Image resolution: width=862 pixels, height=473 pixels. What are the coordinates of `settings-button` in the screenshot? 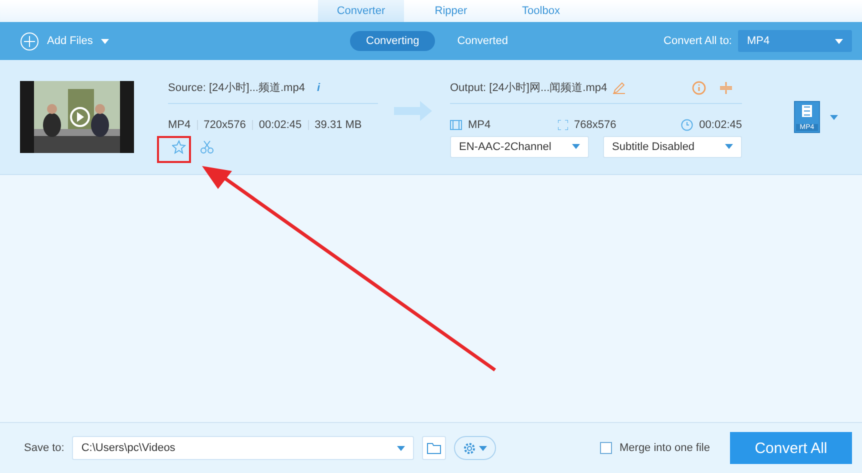 It's located at (475, 448).